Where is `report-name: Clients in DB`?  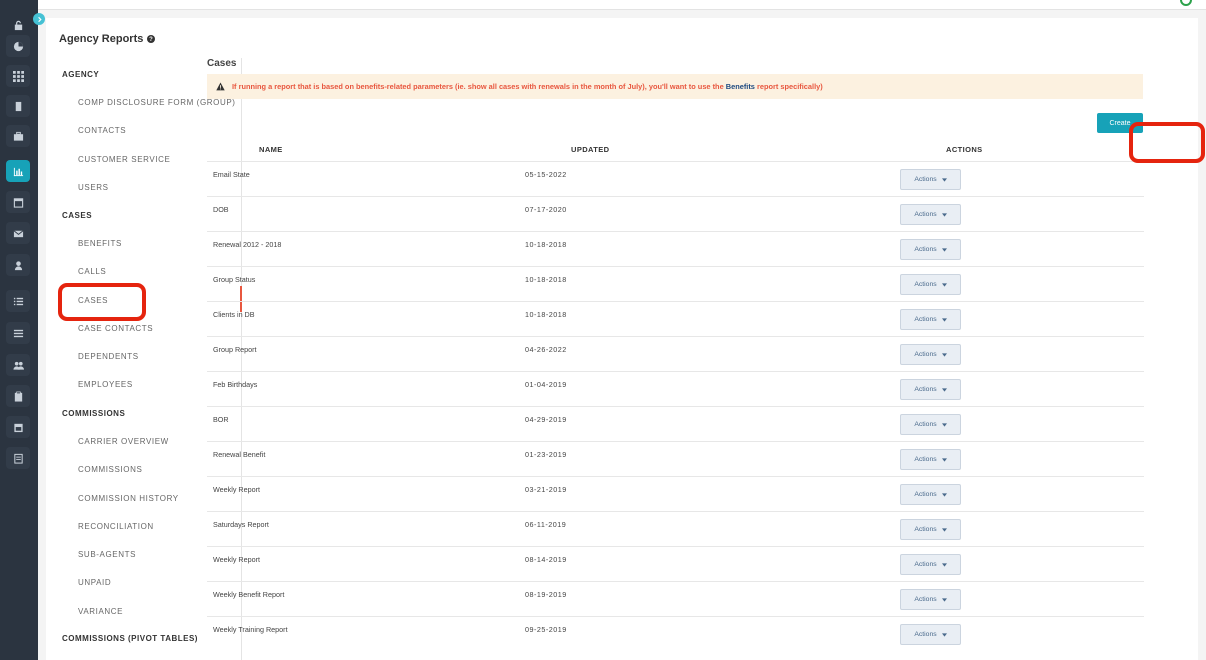 report-name: Clients in DB is located at coordinates (234, 314).